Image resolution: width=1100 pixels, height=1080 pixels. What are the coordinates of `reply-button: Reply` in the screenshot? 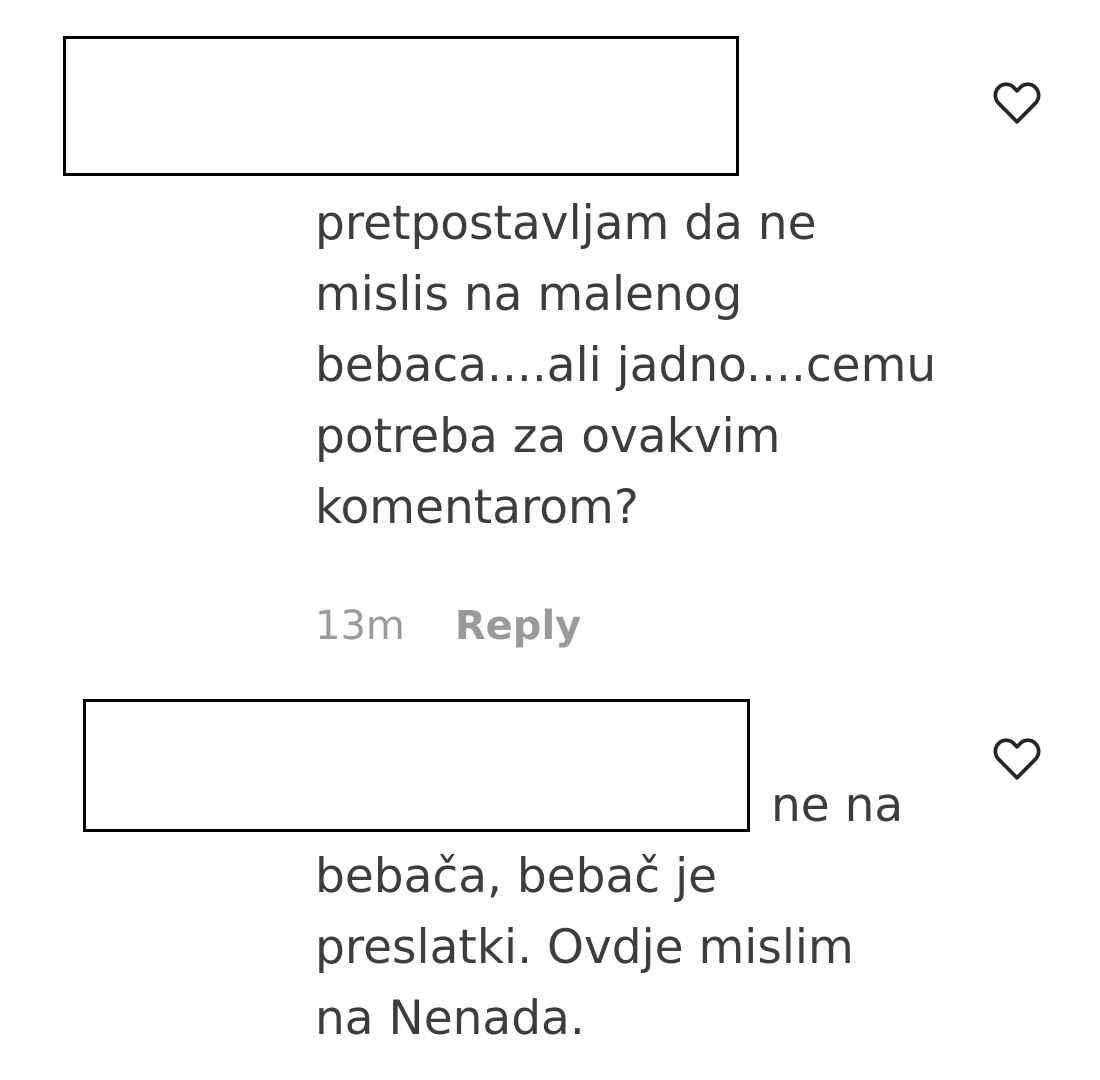 It's located at (518, 626).